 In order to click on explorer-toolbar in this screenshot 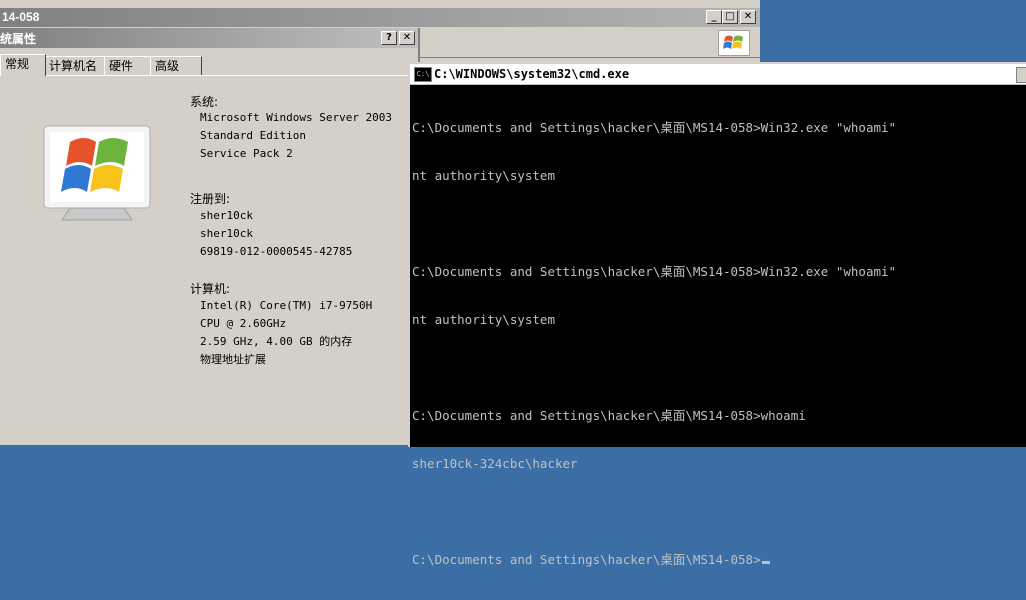, I will do `click(590, 42)`.